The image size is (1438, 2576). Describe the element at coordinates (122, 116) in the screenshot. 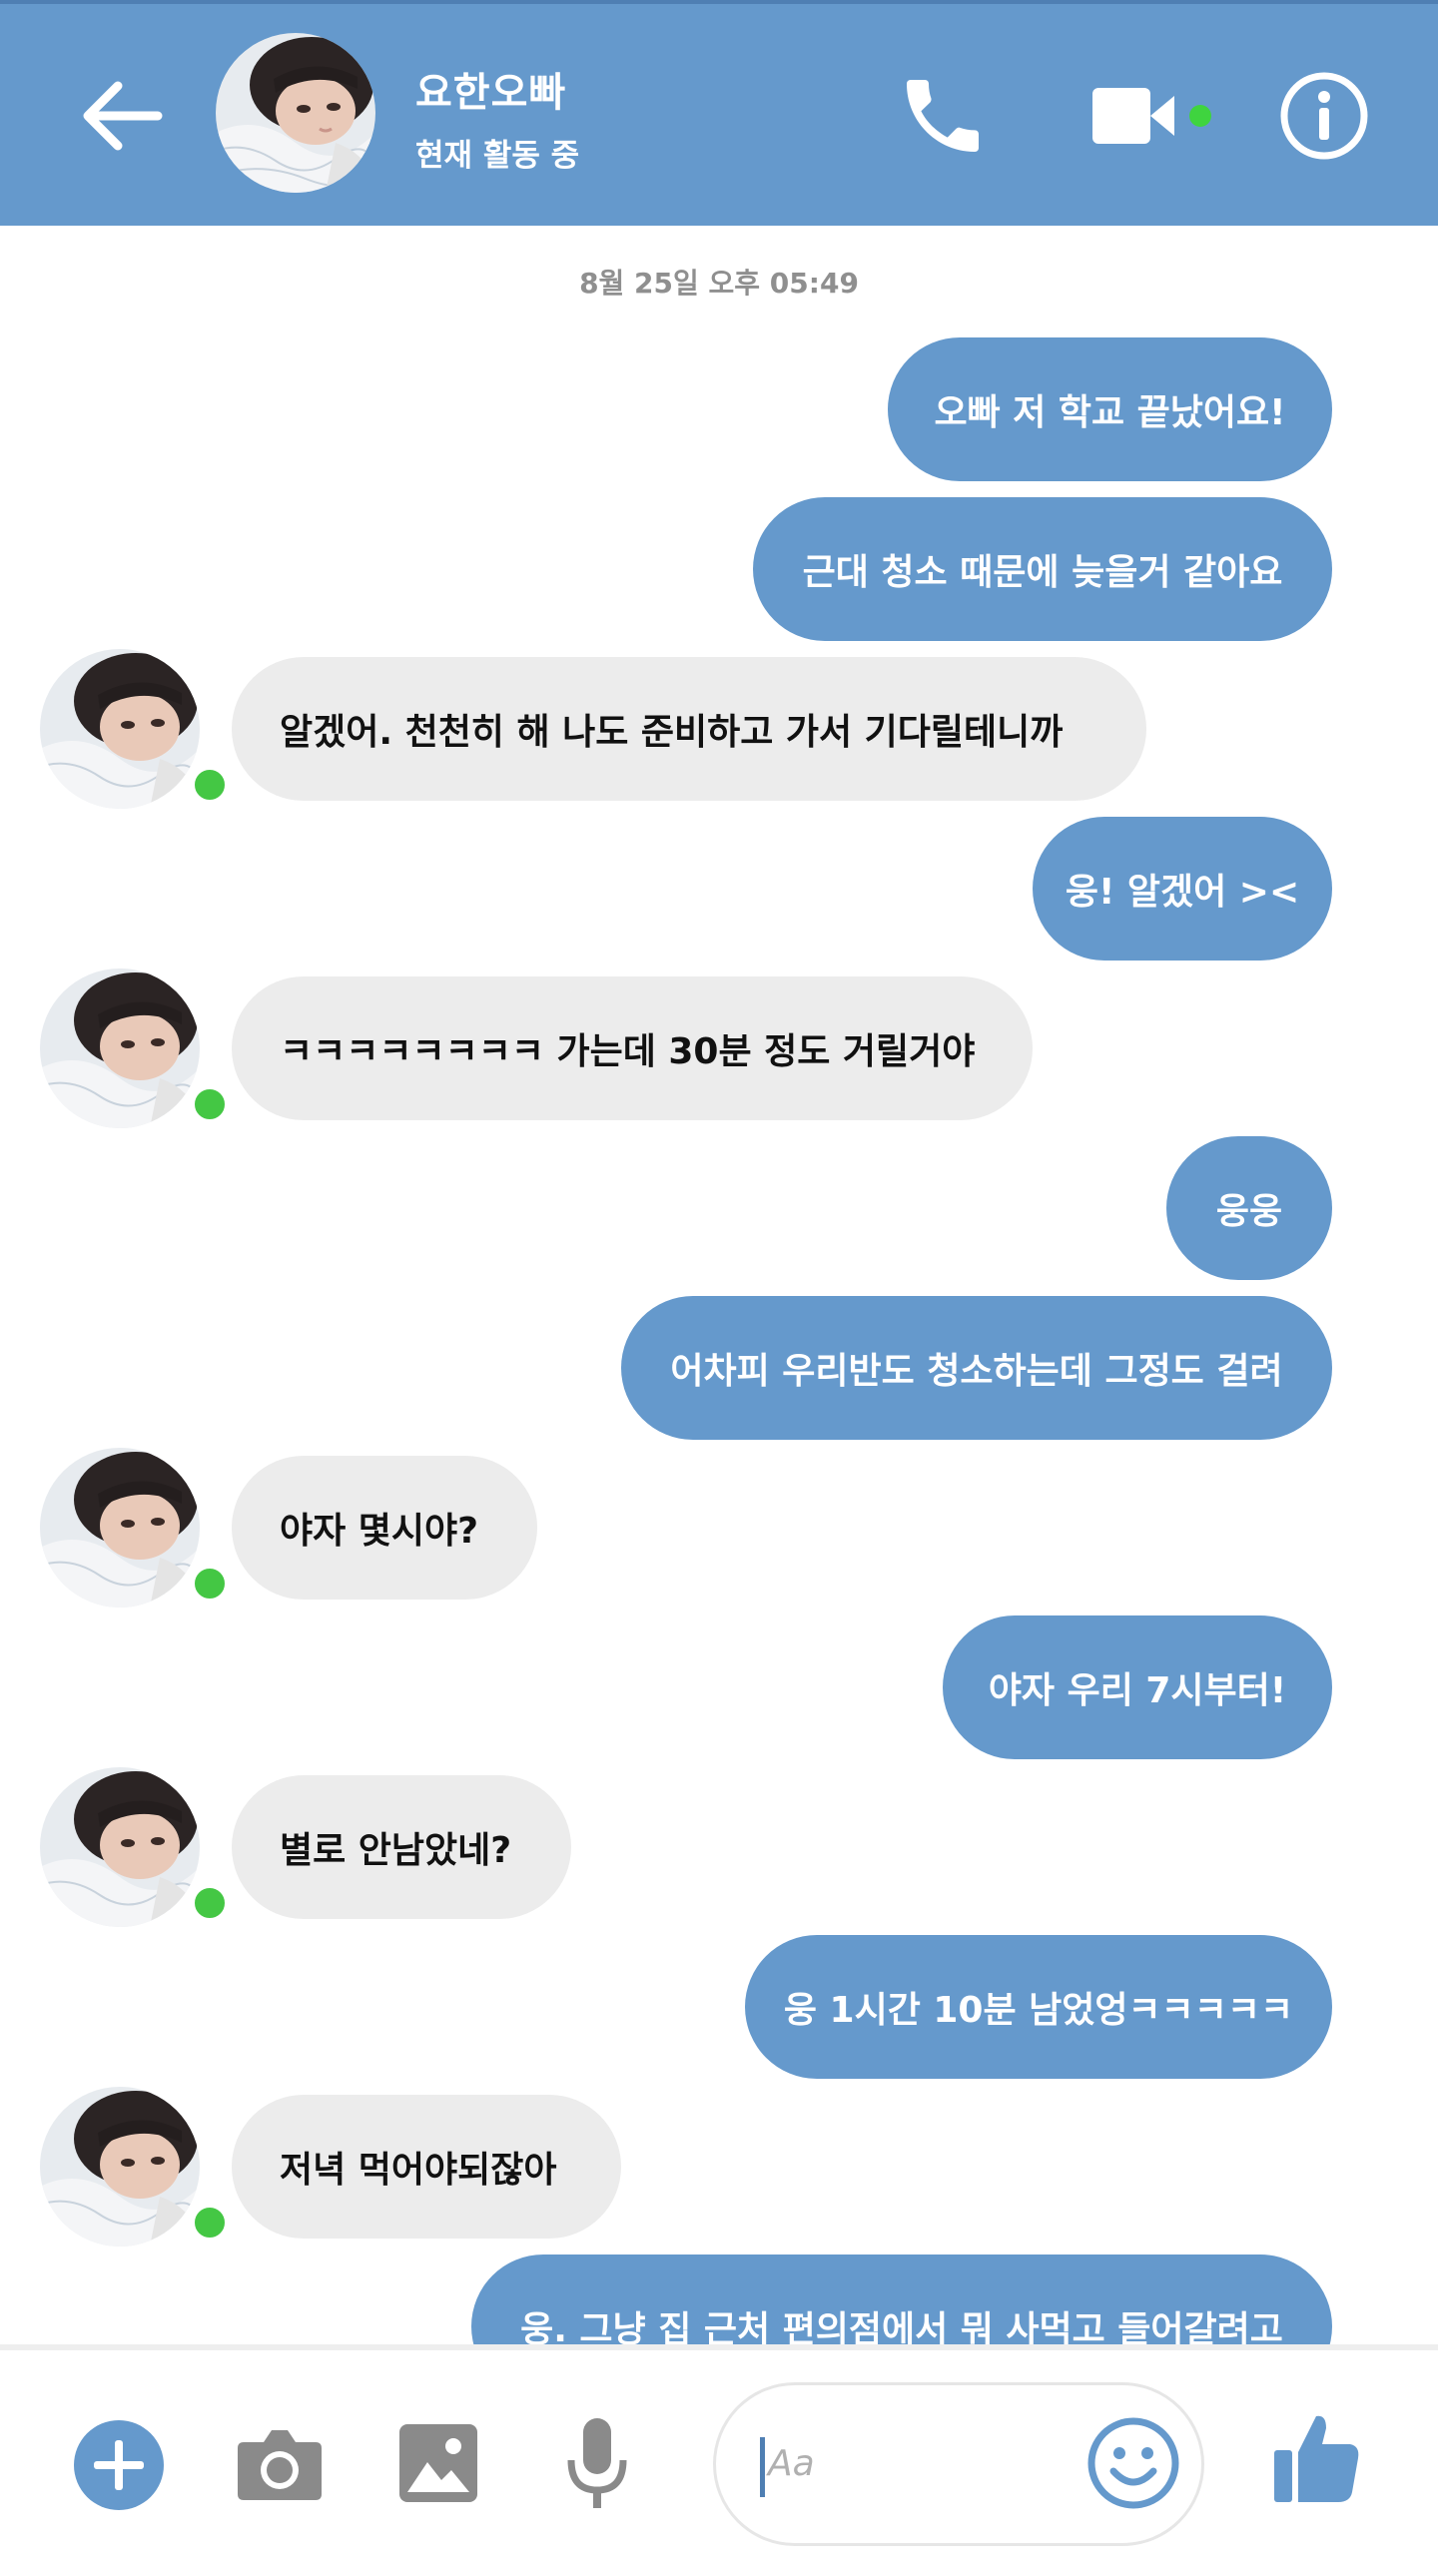

I see `back-arrow-icon` at that location.